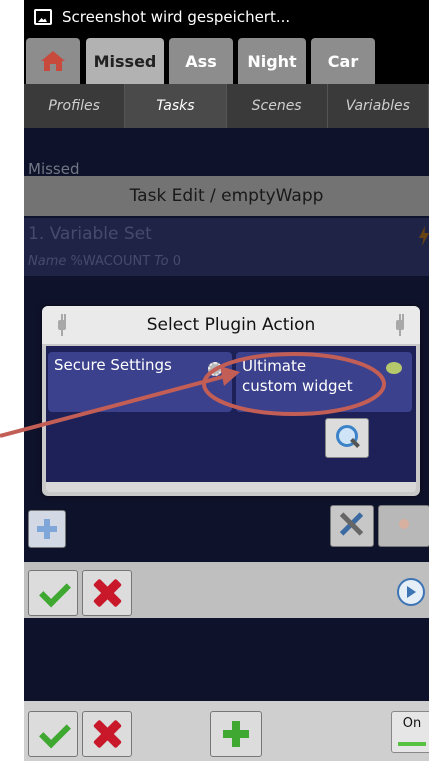  Describe the element at coordinates (230, 376) in the screenshot. I see `annotation-arrow-head` at that location.